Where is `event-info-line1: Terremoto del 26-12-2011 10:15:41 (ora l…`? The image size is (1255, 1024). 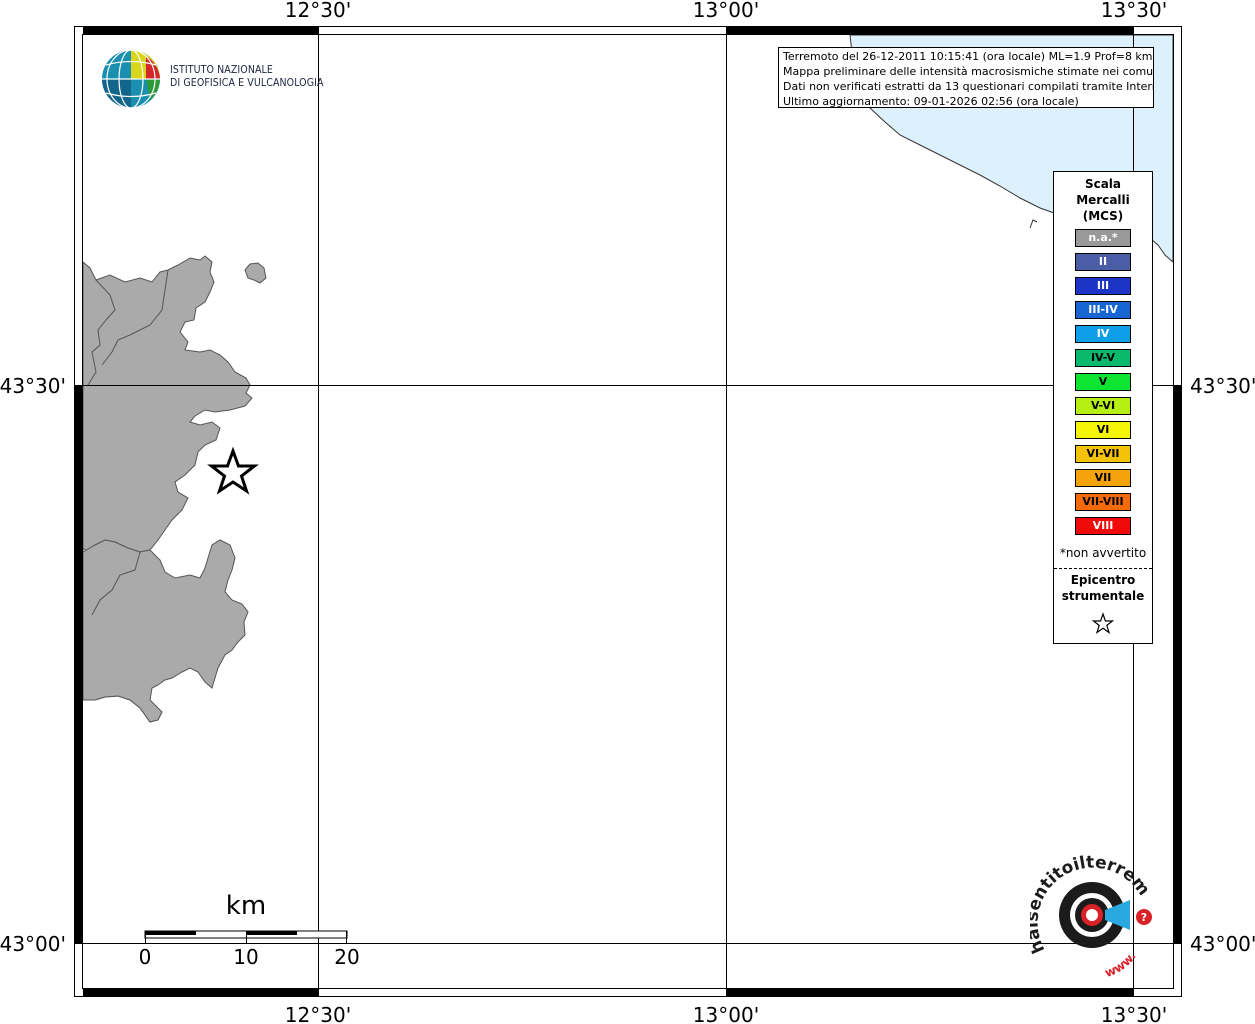
event-info-line1: Terremoto del 26-12-2011 10:15:41 (ora l… is located at coordinates (968, 56).